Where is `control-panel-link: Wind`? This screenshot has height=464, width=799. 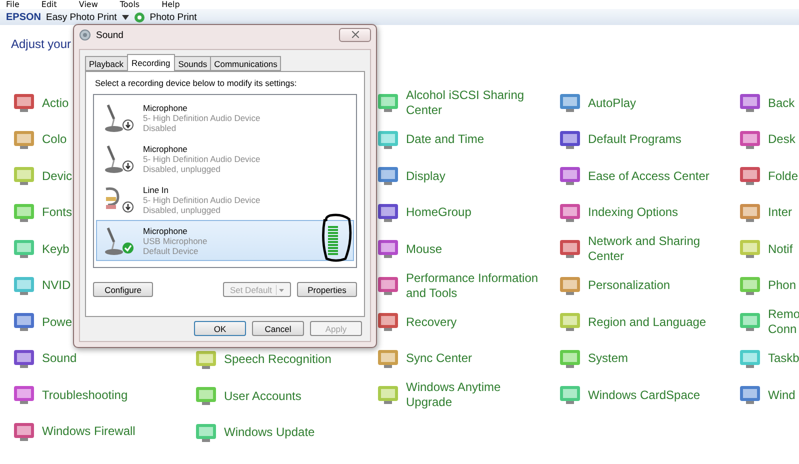 control-panel-link: Wind is located at coordinates (782, 395).